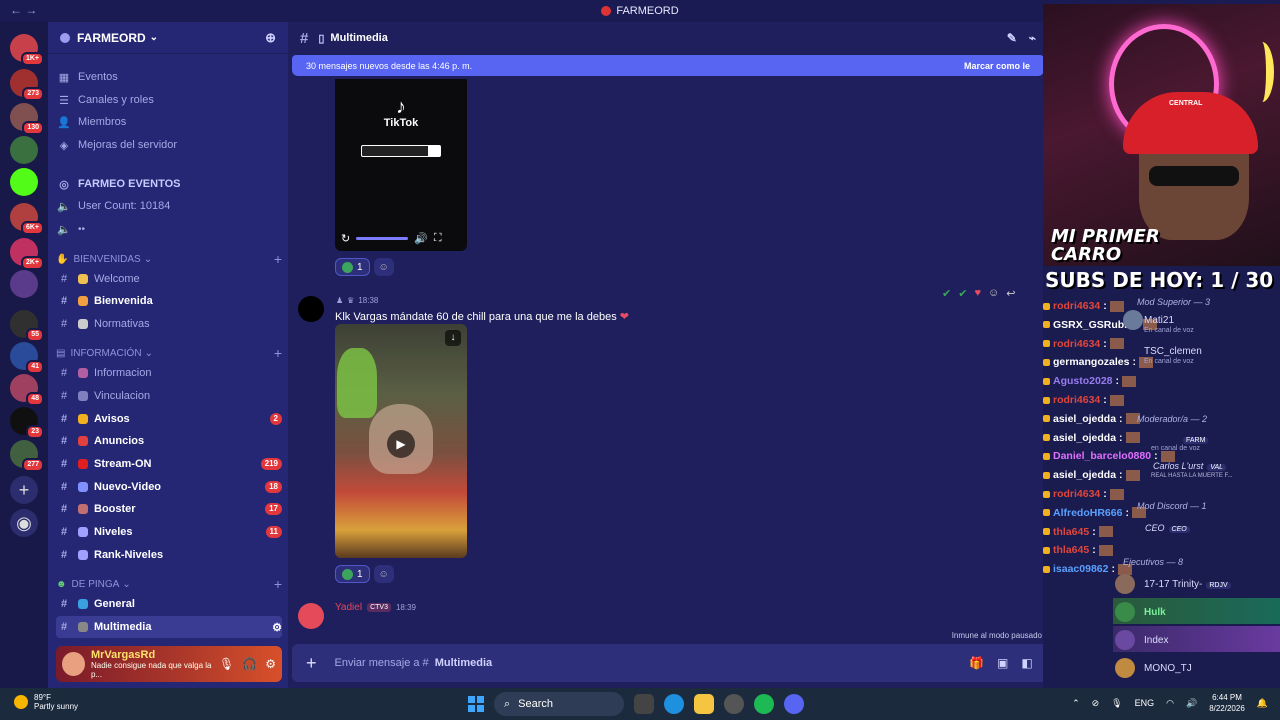  Describe the element at coordinates (27, 119) in the screenshot. I see `server-icon: 130` at that location.